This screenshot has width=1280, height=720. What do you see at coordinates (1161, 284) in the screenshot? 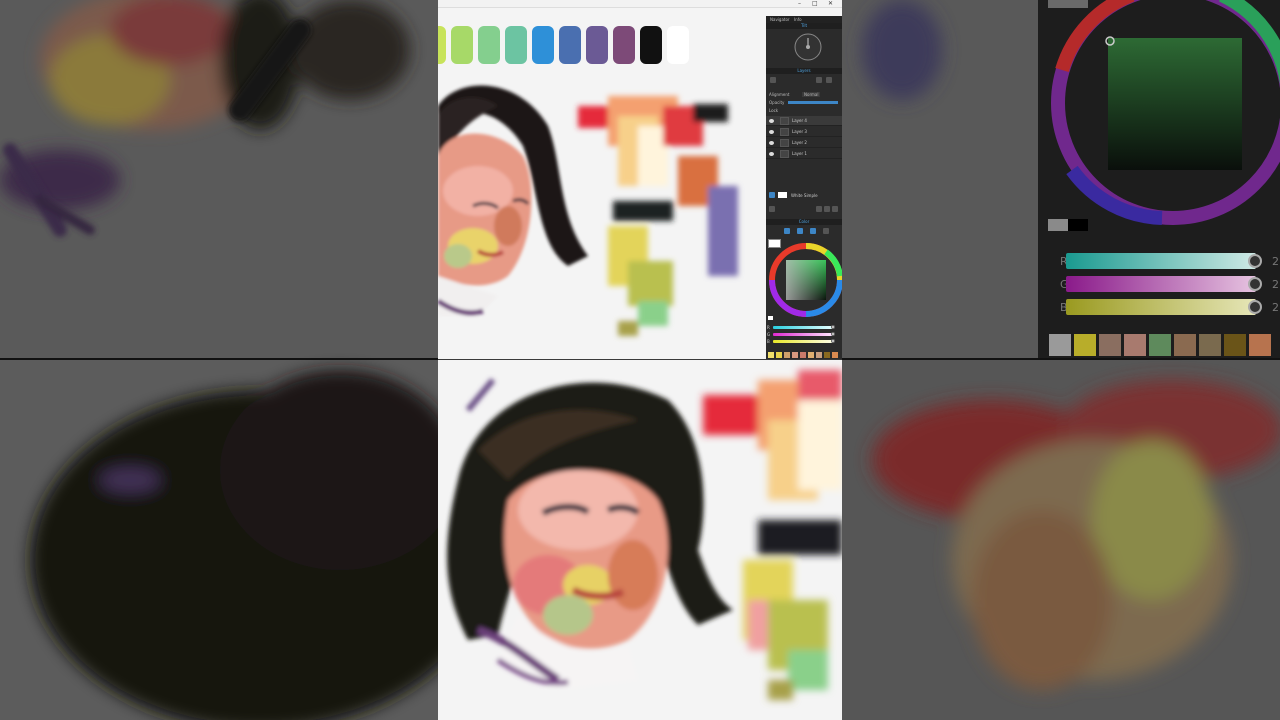
I see `right-slider-g` at bounding box center [1161, 284].